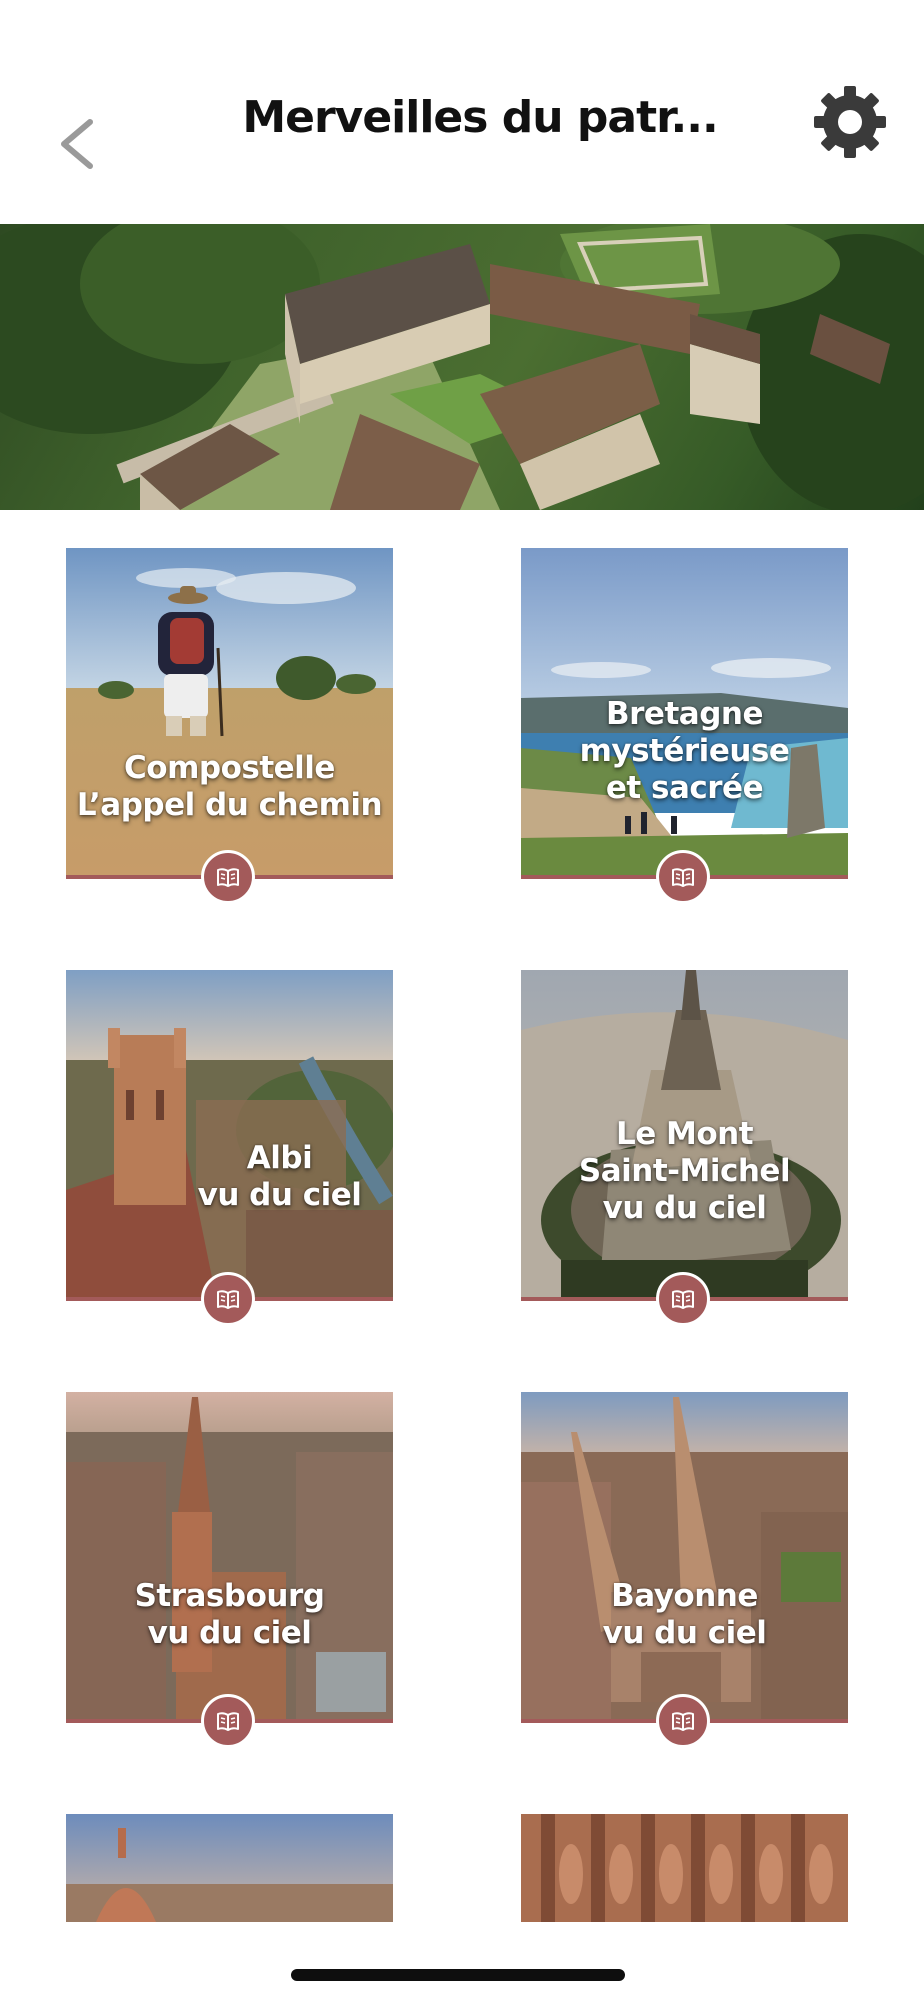 This screenshot has height=2000, width=924. I want to click on card-title: Albi vu du ciel, so click(279, 1177).